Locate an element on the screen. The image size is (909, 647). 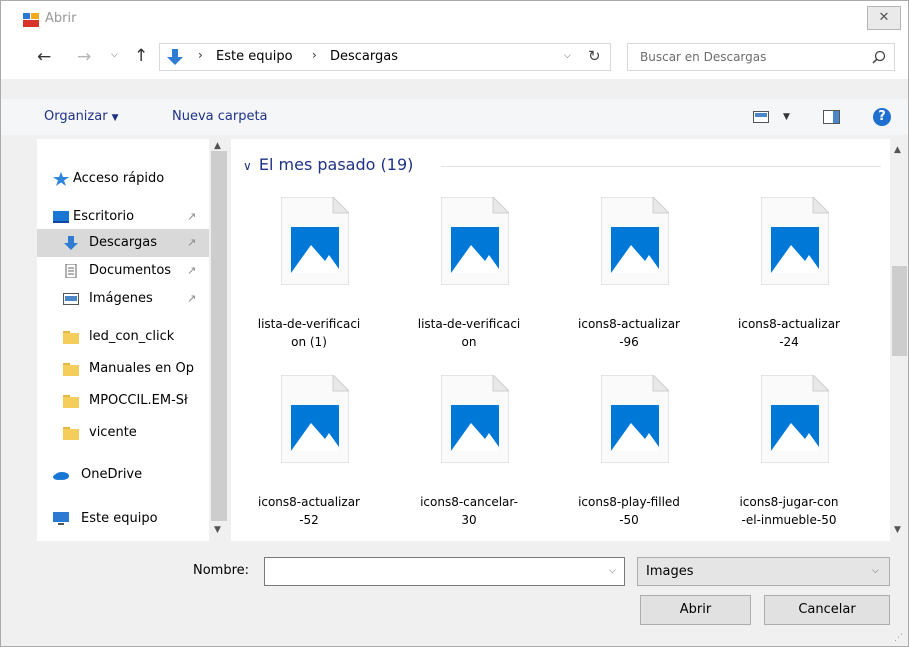
file-item: icons8-cancelar- 30 is located at coordinates (469, 456).